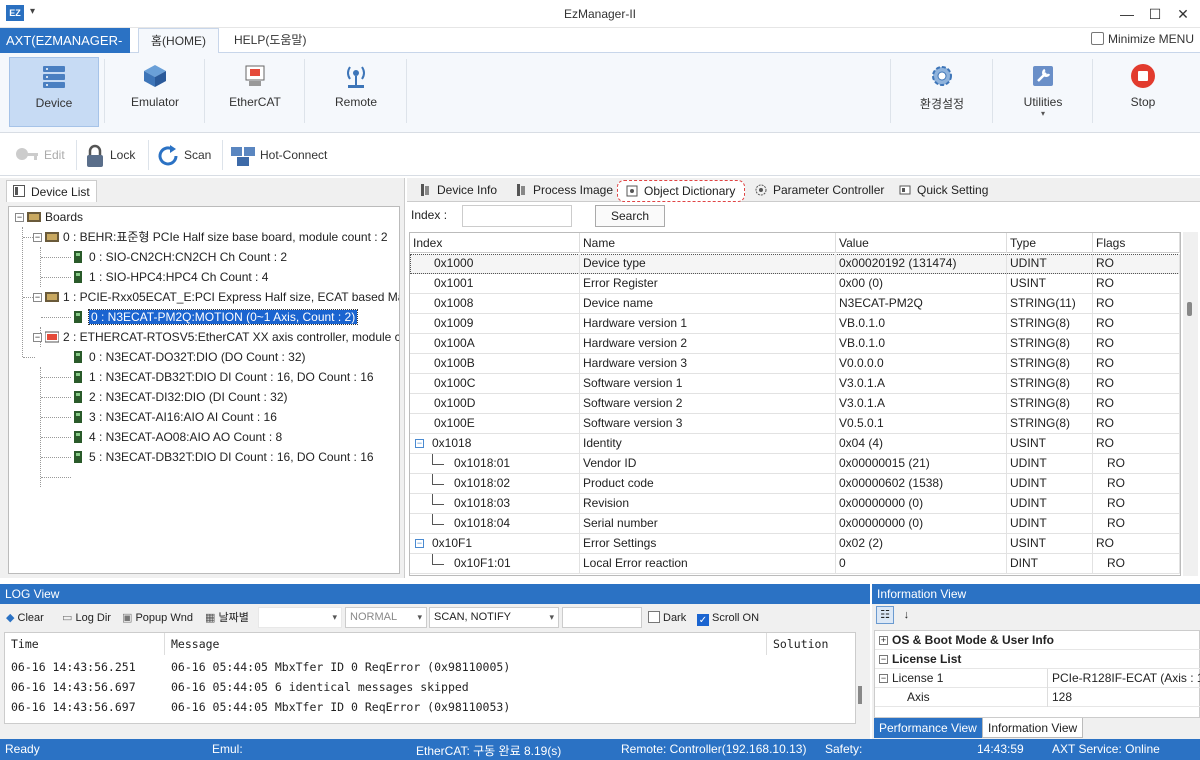 This screenshot has height=760, width=1200. What do you see at coordinates (255, 92) in the screenshot?
I see `ethercat-button: EtherCAT` at bounding box center [255, 92].